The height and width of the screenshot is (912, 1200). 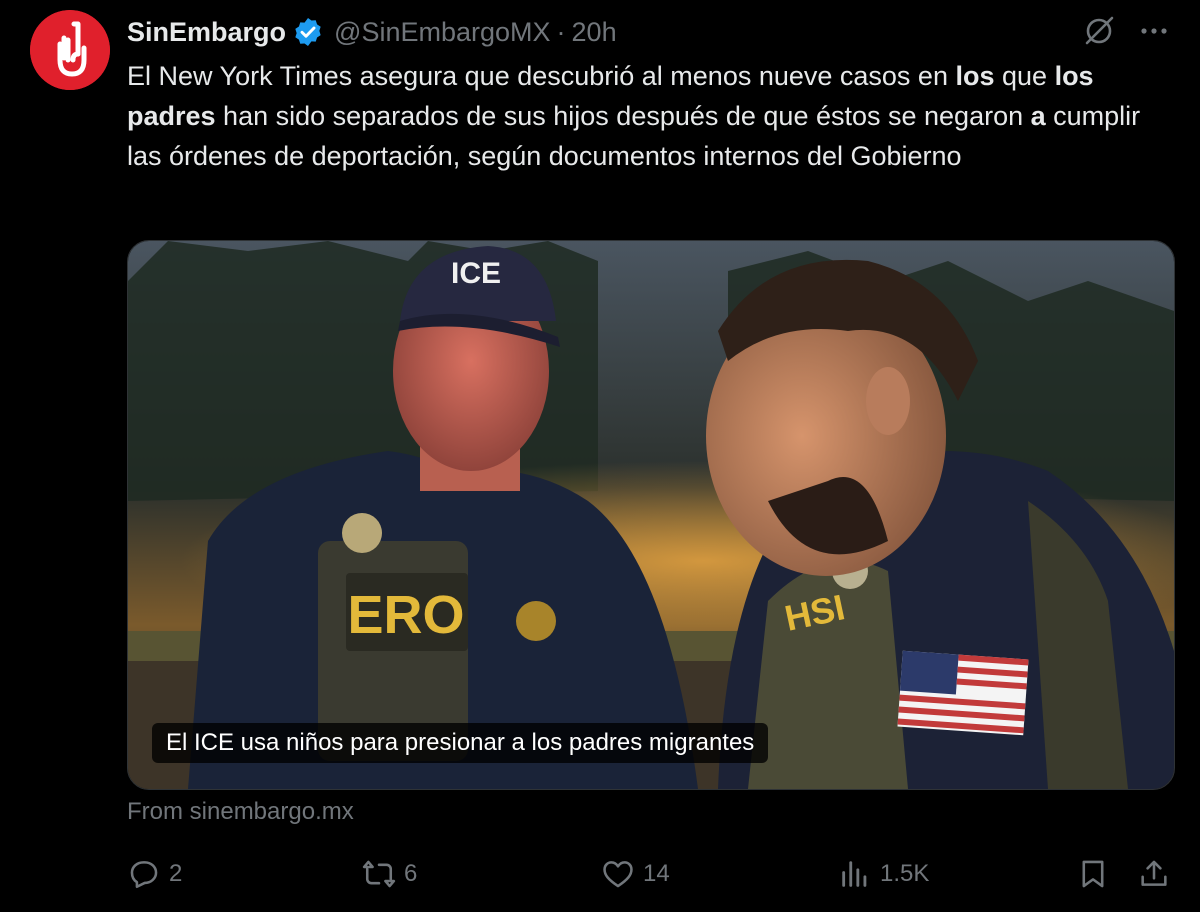 I want to click on repost-button: 6, so click(x=389, y=874).